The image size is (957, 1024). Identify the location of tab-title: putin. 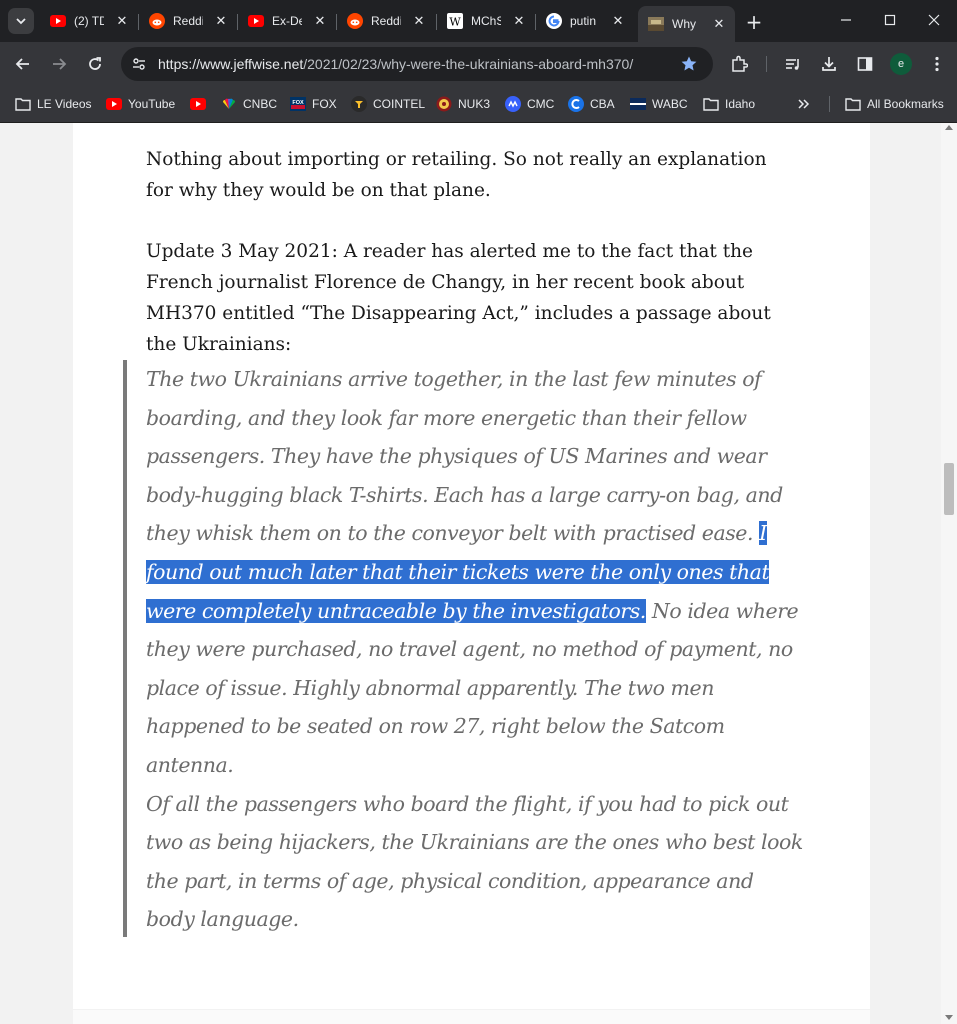
(583, 21).